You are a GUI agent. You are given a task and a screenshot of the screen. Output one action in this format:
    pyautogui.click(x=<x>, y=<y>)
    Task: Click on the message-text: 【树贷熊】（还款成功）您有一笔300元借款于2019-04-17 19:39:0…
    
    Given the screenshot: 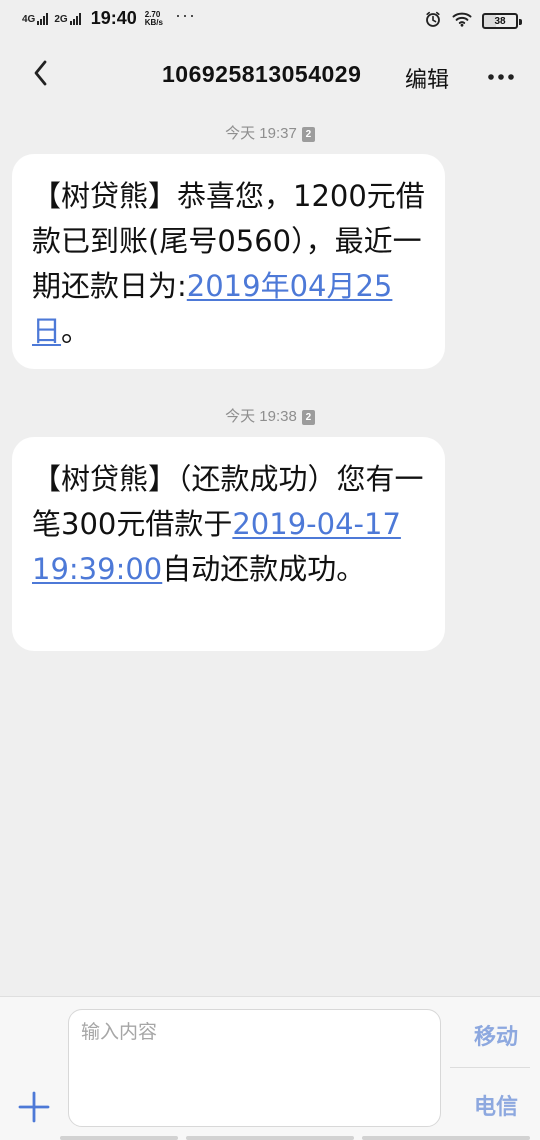 What is the action you would take?
    pyautogui.click(x=228, y=524)
    